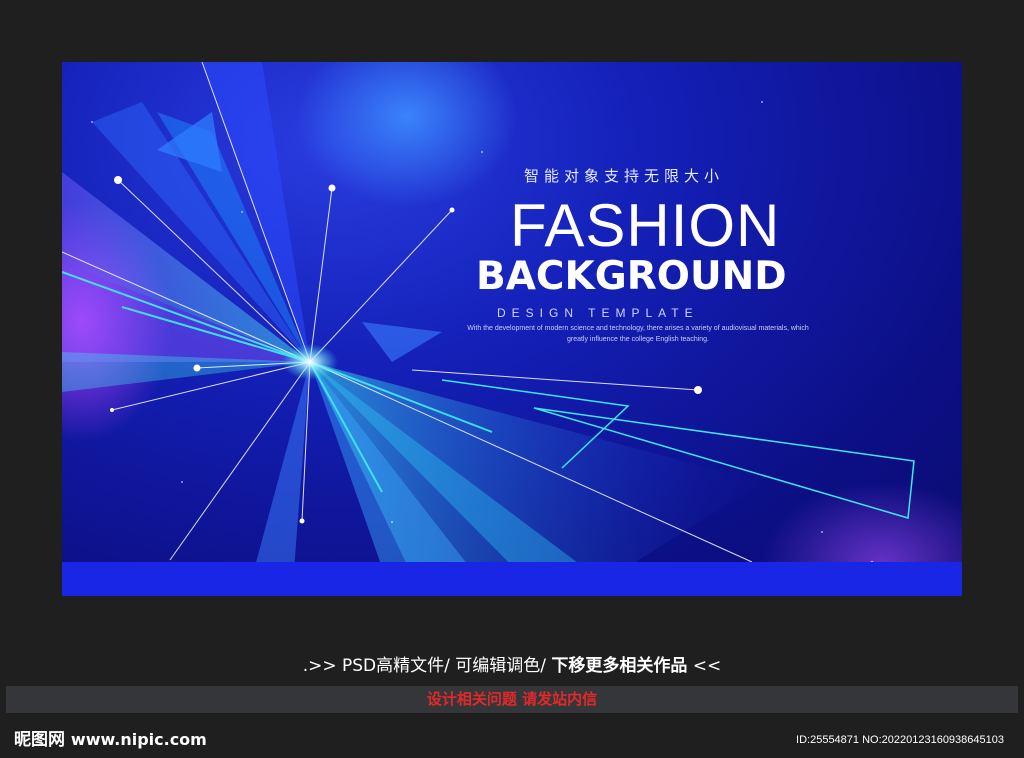 This screenshot has height=758, width=1024. What do you see at coordinates (631, 276) in the screenshot?
I see `poster-title-background: BACKGROUND` at bounding box center [631, 276].